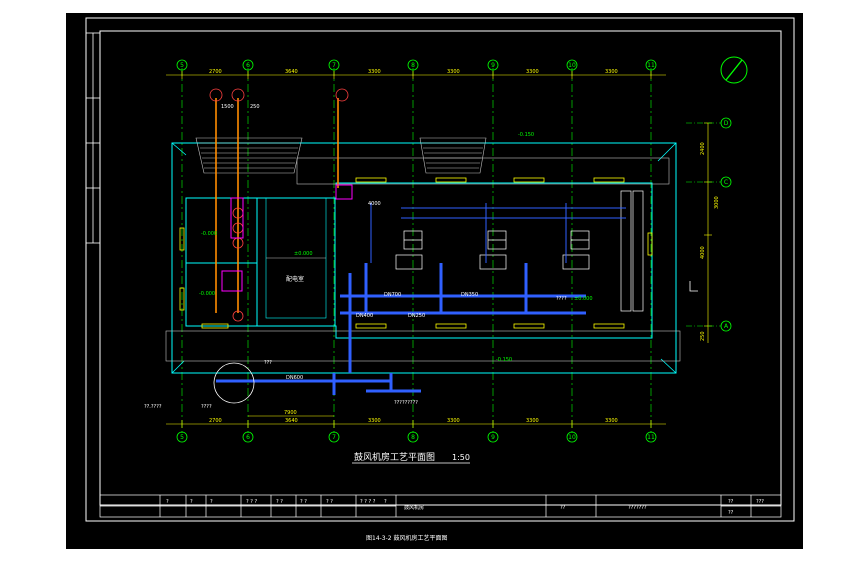 The image size is (867, 562). What do you see at coordinates (374, 204) in the screenshot?
I see `dim-4000: 4000` at bounding box center [374, 204].